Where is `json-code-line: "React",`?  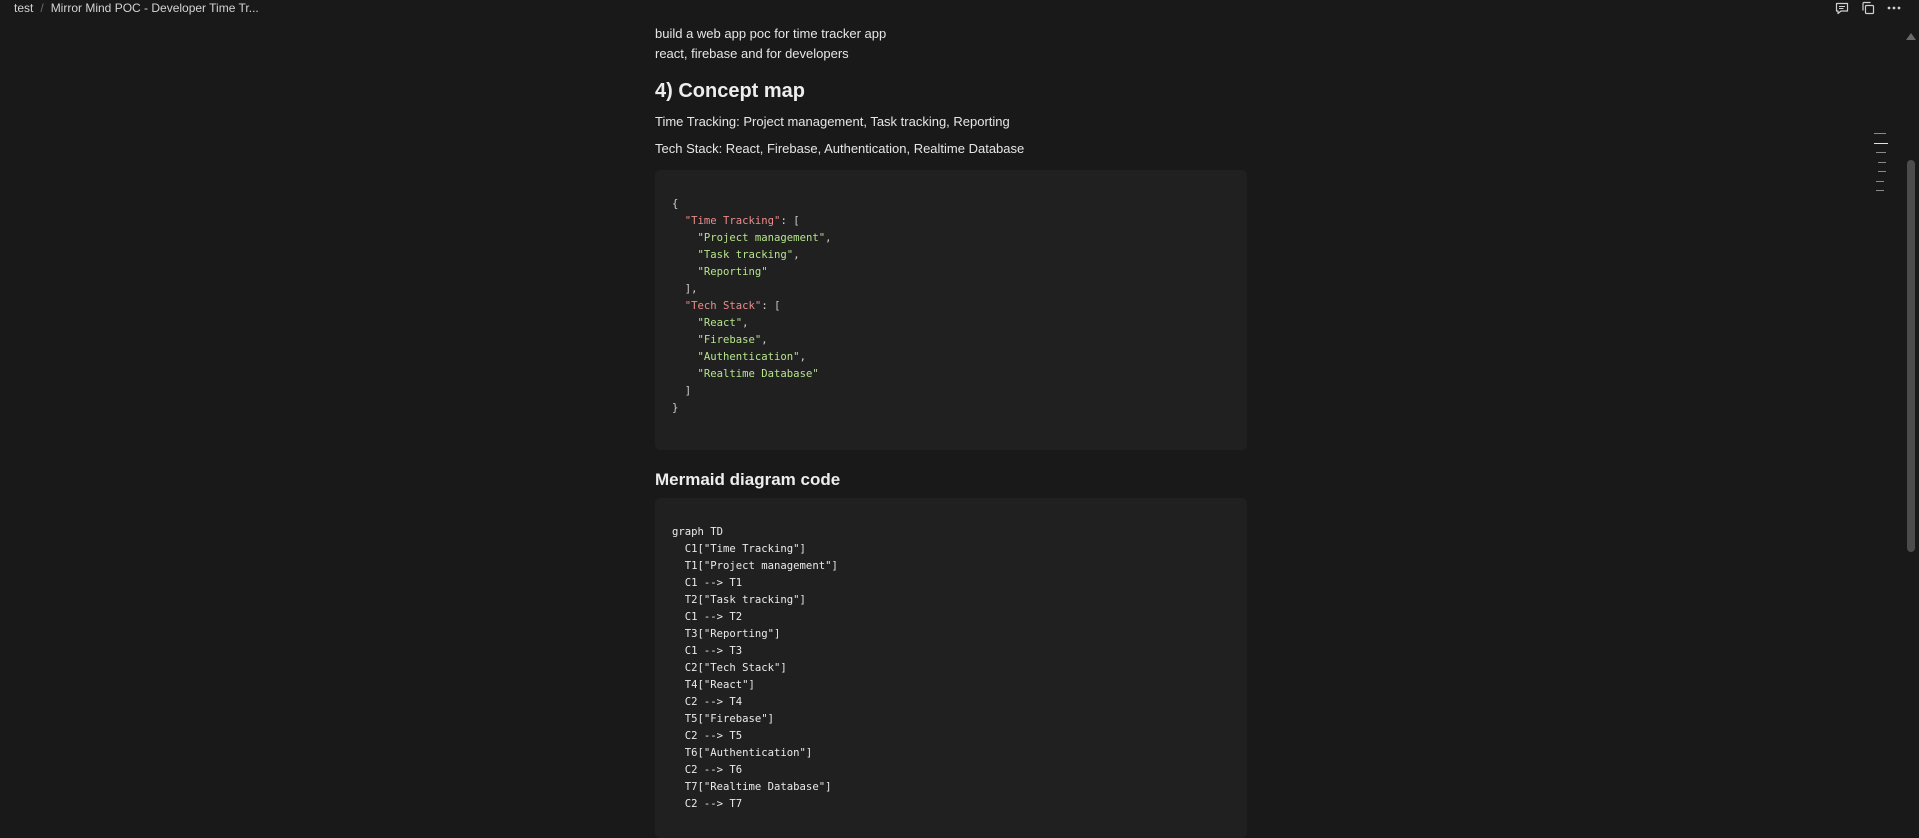 json-code-line: "React", is located at coordinates (951, 323).